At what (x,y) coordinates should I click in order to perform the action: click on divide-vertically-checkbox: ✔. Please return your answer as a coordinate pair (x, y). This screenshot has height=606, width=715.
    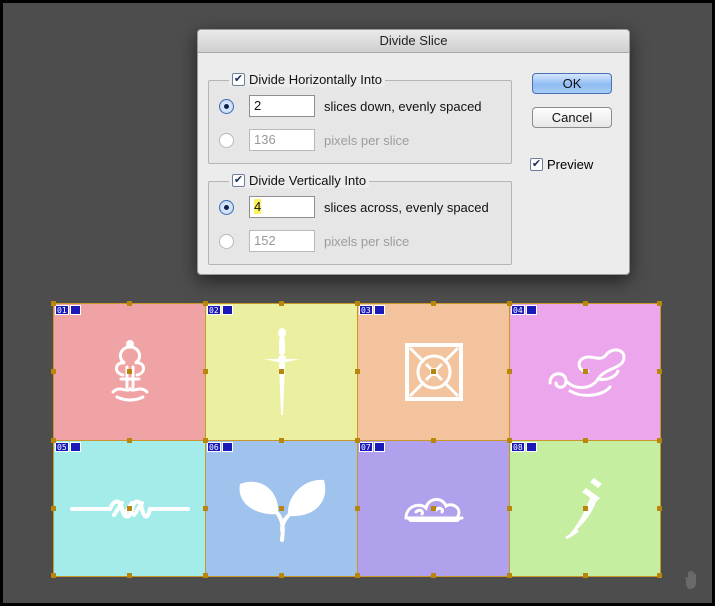
    Looking at the image, I should click on (238, 180).